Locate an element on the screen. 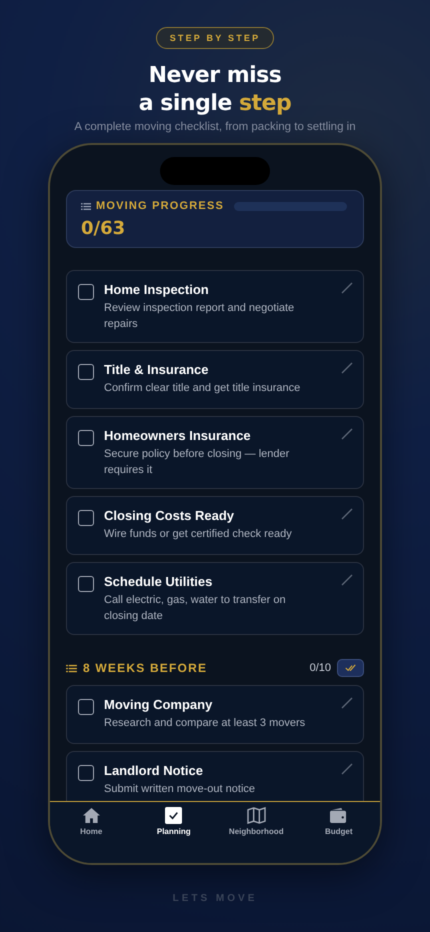 This screenshot has height=932, width=430. task-description: Secure policy before closing — lender requires it is located at coordinates (197, 462).